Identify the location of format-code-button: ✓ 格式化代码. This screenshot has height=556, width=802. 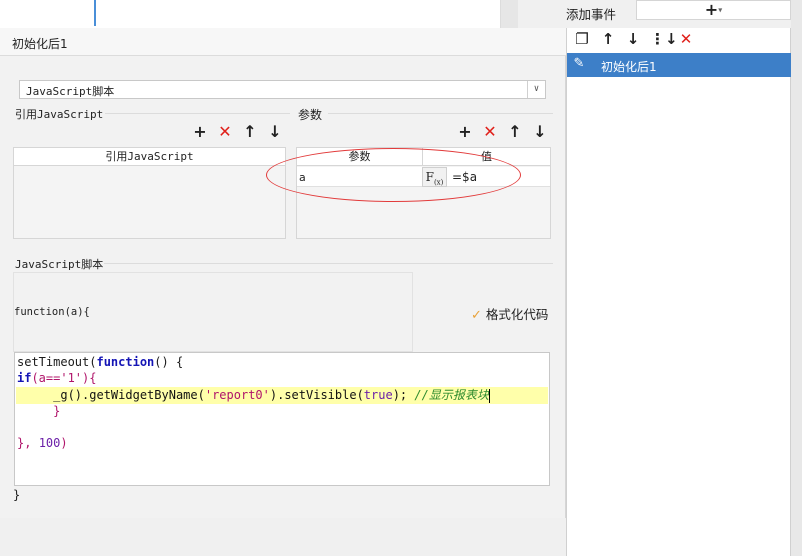
(509, 313).